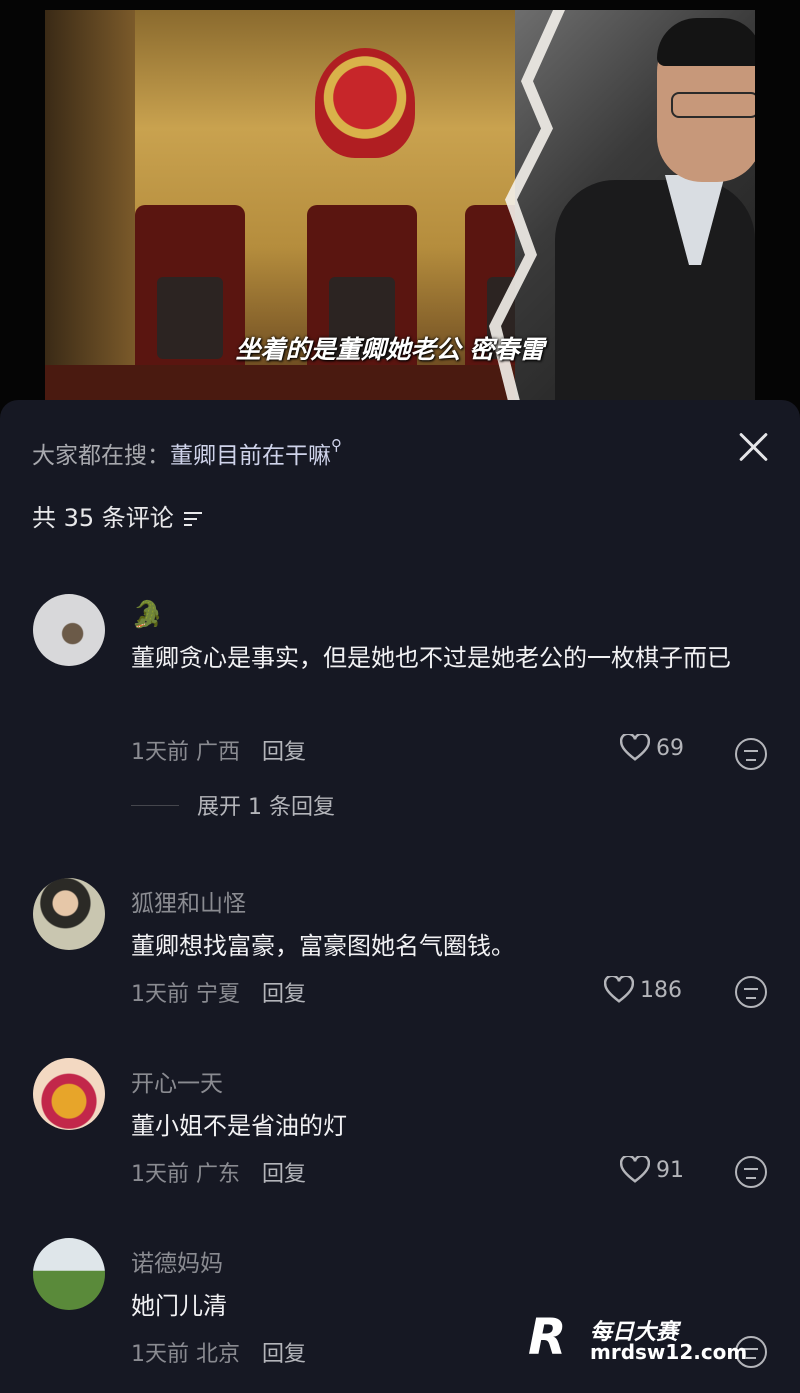 The width and height of the screenshot is (800, 1393). What do you see at coordinates (365, 103) in the screenshot?
I see `national-emblem` at bounding box center [365, 103].